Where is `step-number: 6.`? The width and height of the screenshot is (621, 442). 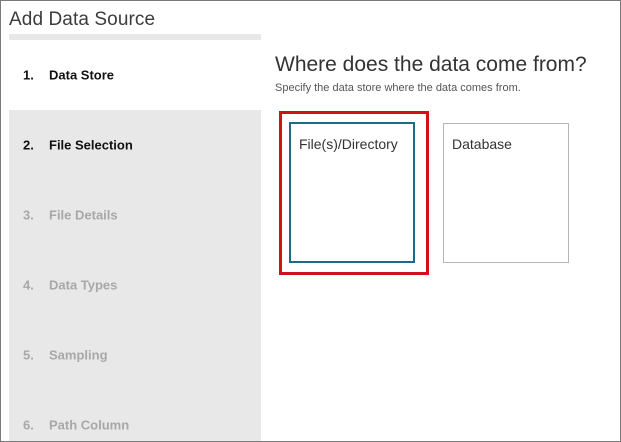 step-number: 6. is located at coordinates (28, 425).